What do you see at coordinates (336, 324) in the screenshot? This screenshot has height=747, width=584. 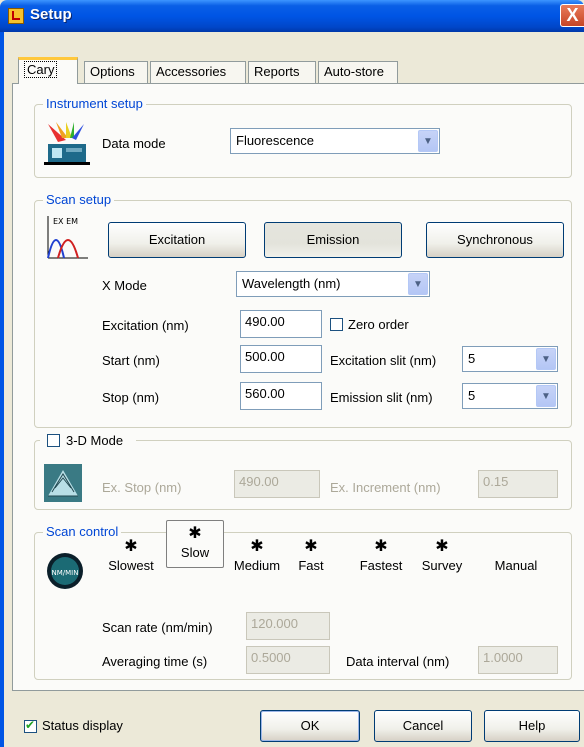 I see `zero-order-checkbox` at bounding box center [336, 324].